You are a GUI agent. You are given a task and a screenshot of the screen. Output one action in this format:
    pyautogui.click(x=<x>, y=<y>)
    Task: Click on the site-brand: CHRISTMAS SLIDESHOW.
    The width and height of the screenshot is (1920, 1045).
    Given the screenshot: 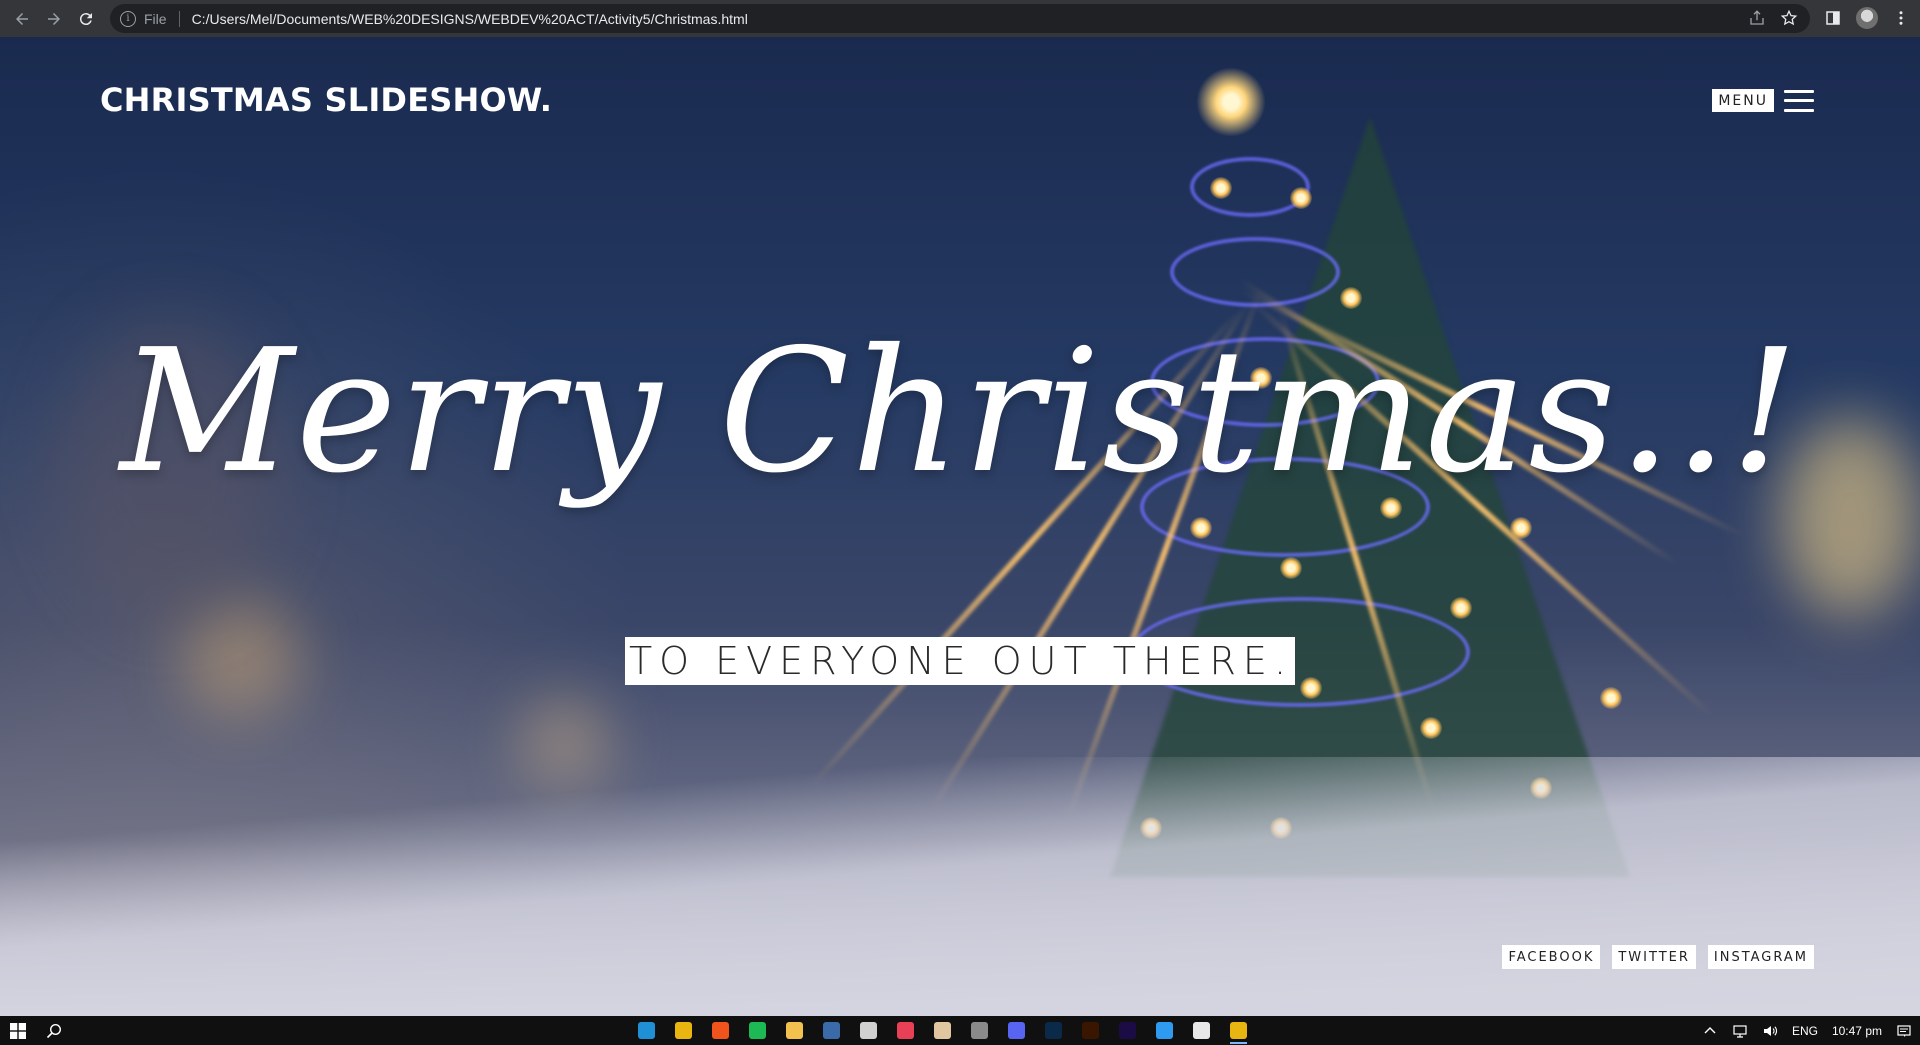 What is the action you would take?
    pyautogui.click(x=326, y=100)
    